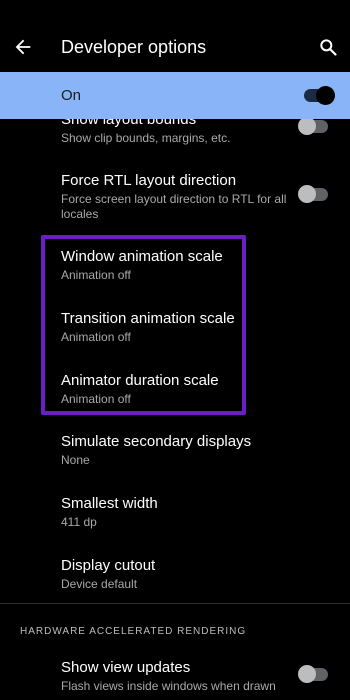 This screenshot has width=350, height=700. I want to click on item-title: Window animation scale, so click(142, 256).